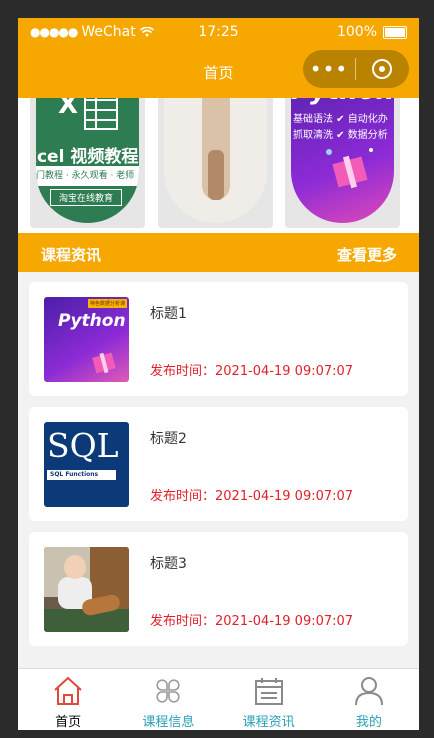 This screenshot has height=738, width=434. I want to click on user-icon, so click(368, 691).